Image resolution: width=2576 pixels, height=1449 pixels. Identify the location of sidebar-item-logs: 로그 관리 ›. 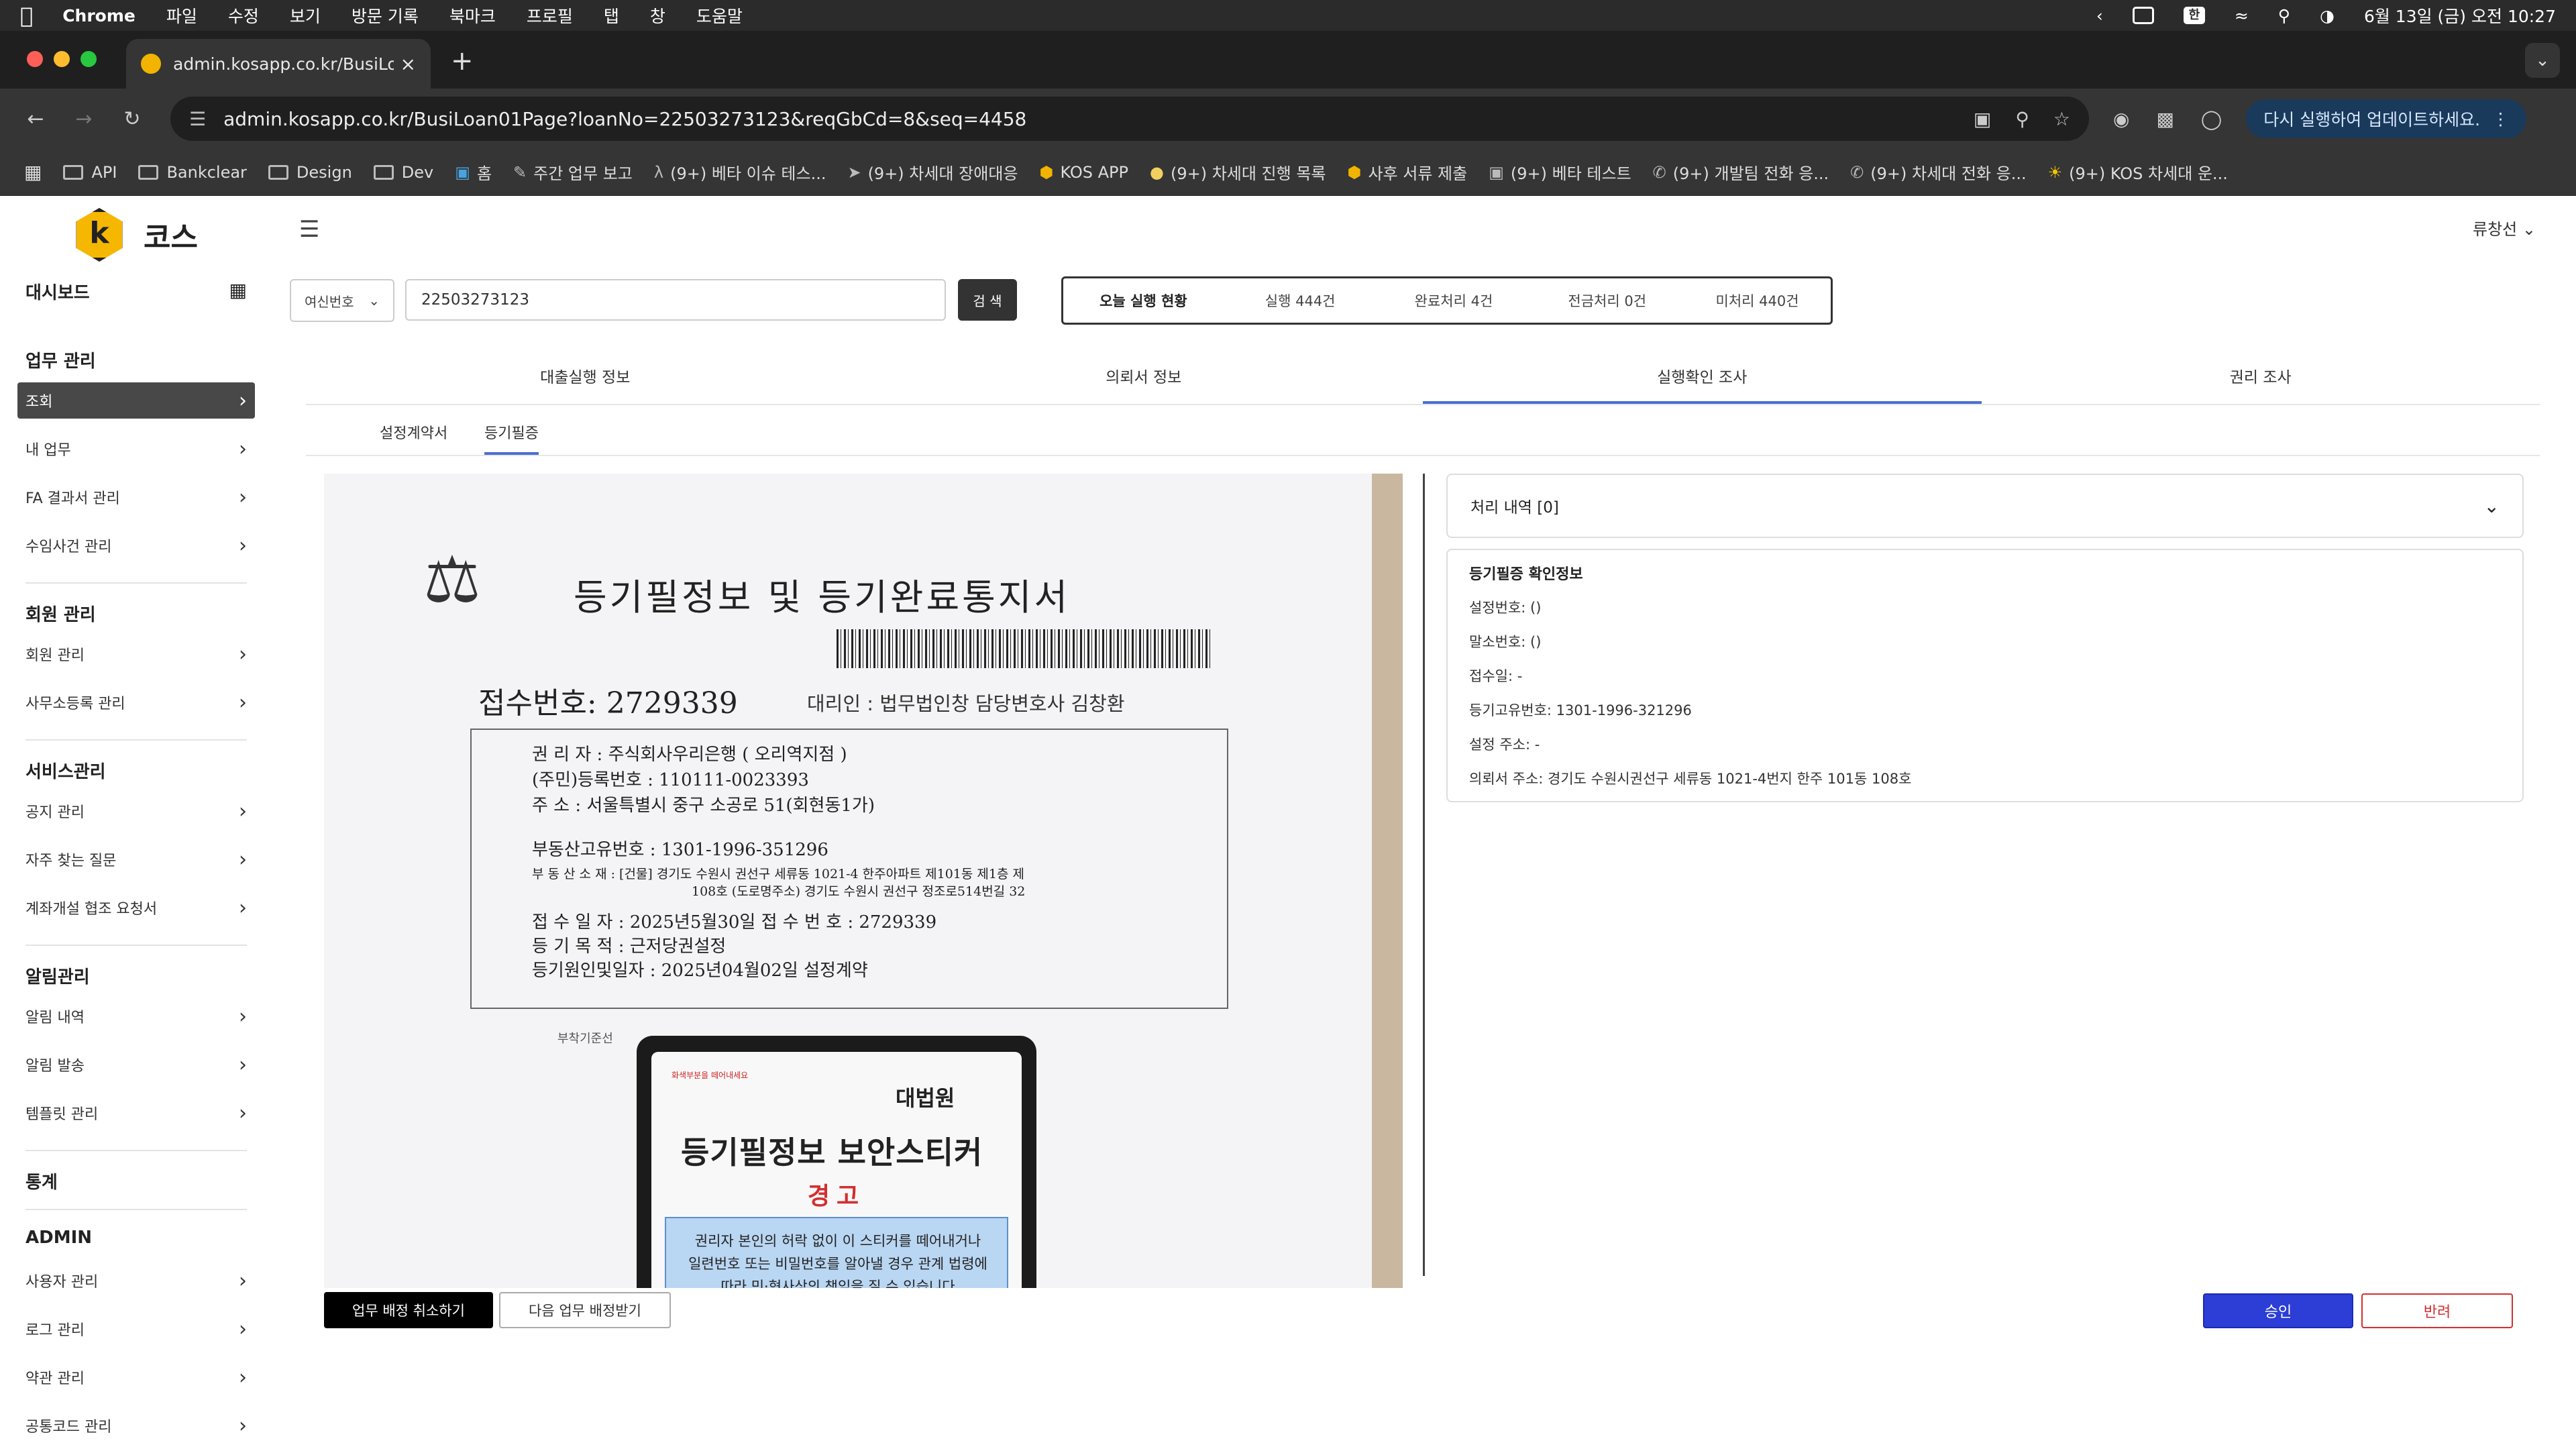
(136, 1329).